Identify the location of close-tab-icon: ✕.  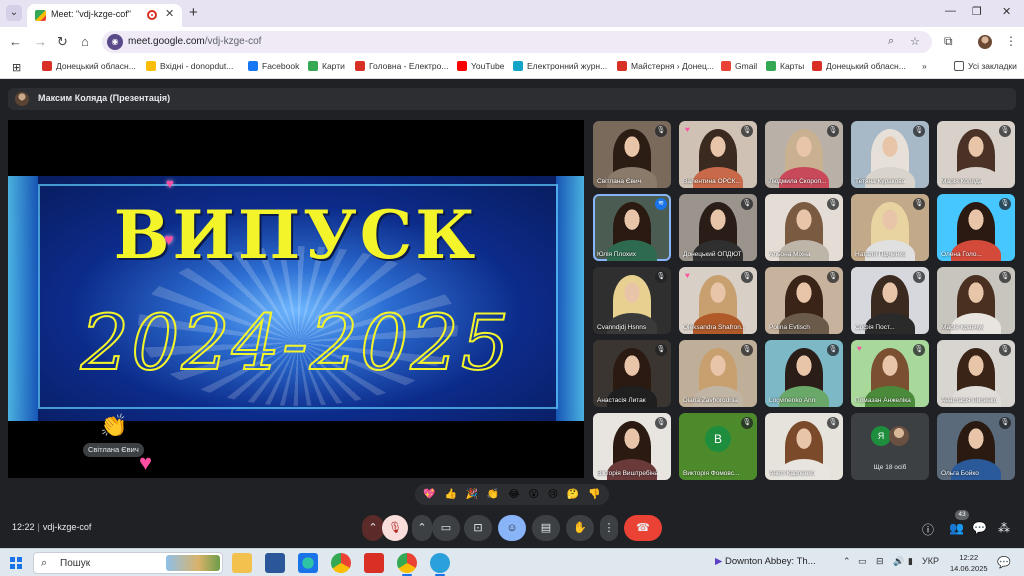
(169, 13).